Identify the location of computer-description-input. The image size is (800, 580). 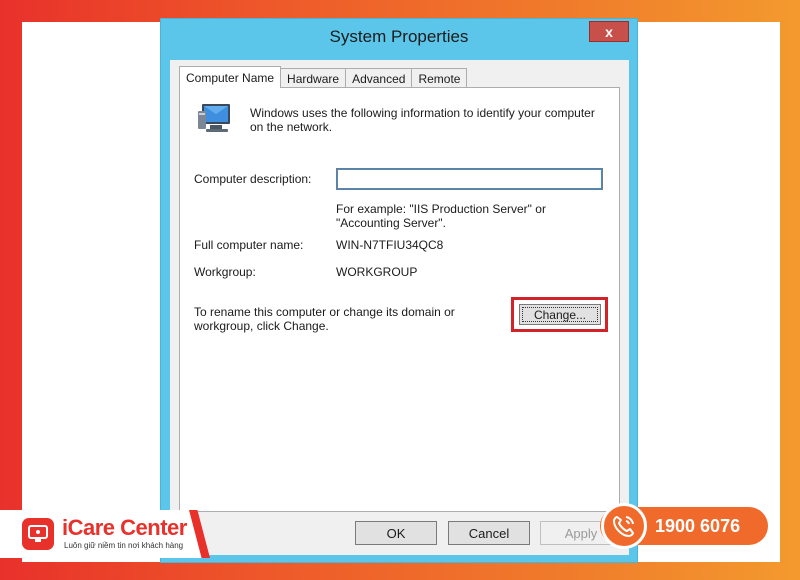
(469, 179).